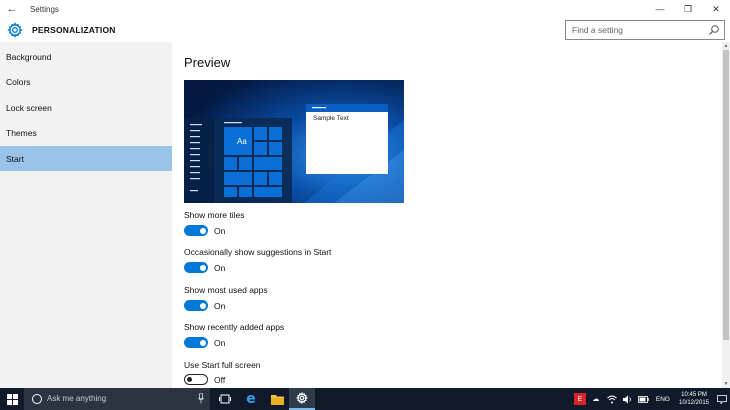 The width and height of the screenshot is (730, 410). I want to click on restore-button: ❐, so click(688, 9).